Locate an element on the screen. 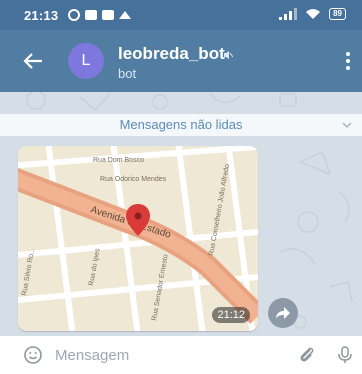  chat-subtitle: bot is located at coordinates (127, 73).